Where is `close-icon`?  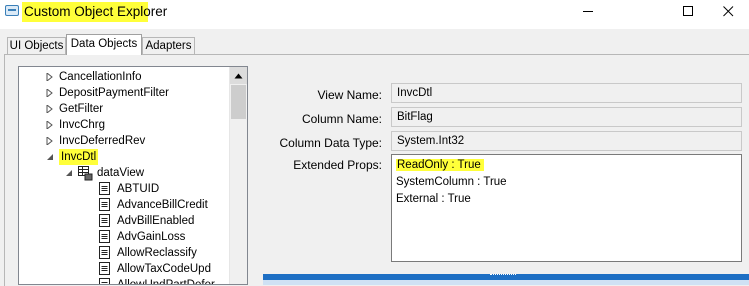 close-icon is located at coordinates (727, 10).